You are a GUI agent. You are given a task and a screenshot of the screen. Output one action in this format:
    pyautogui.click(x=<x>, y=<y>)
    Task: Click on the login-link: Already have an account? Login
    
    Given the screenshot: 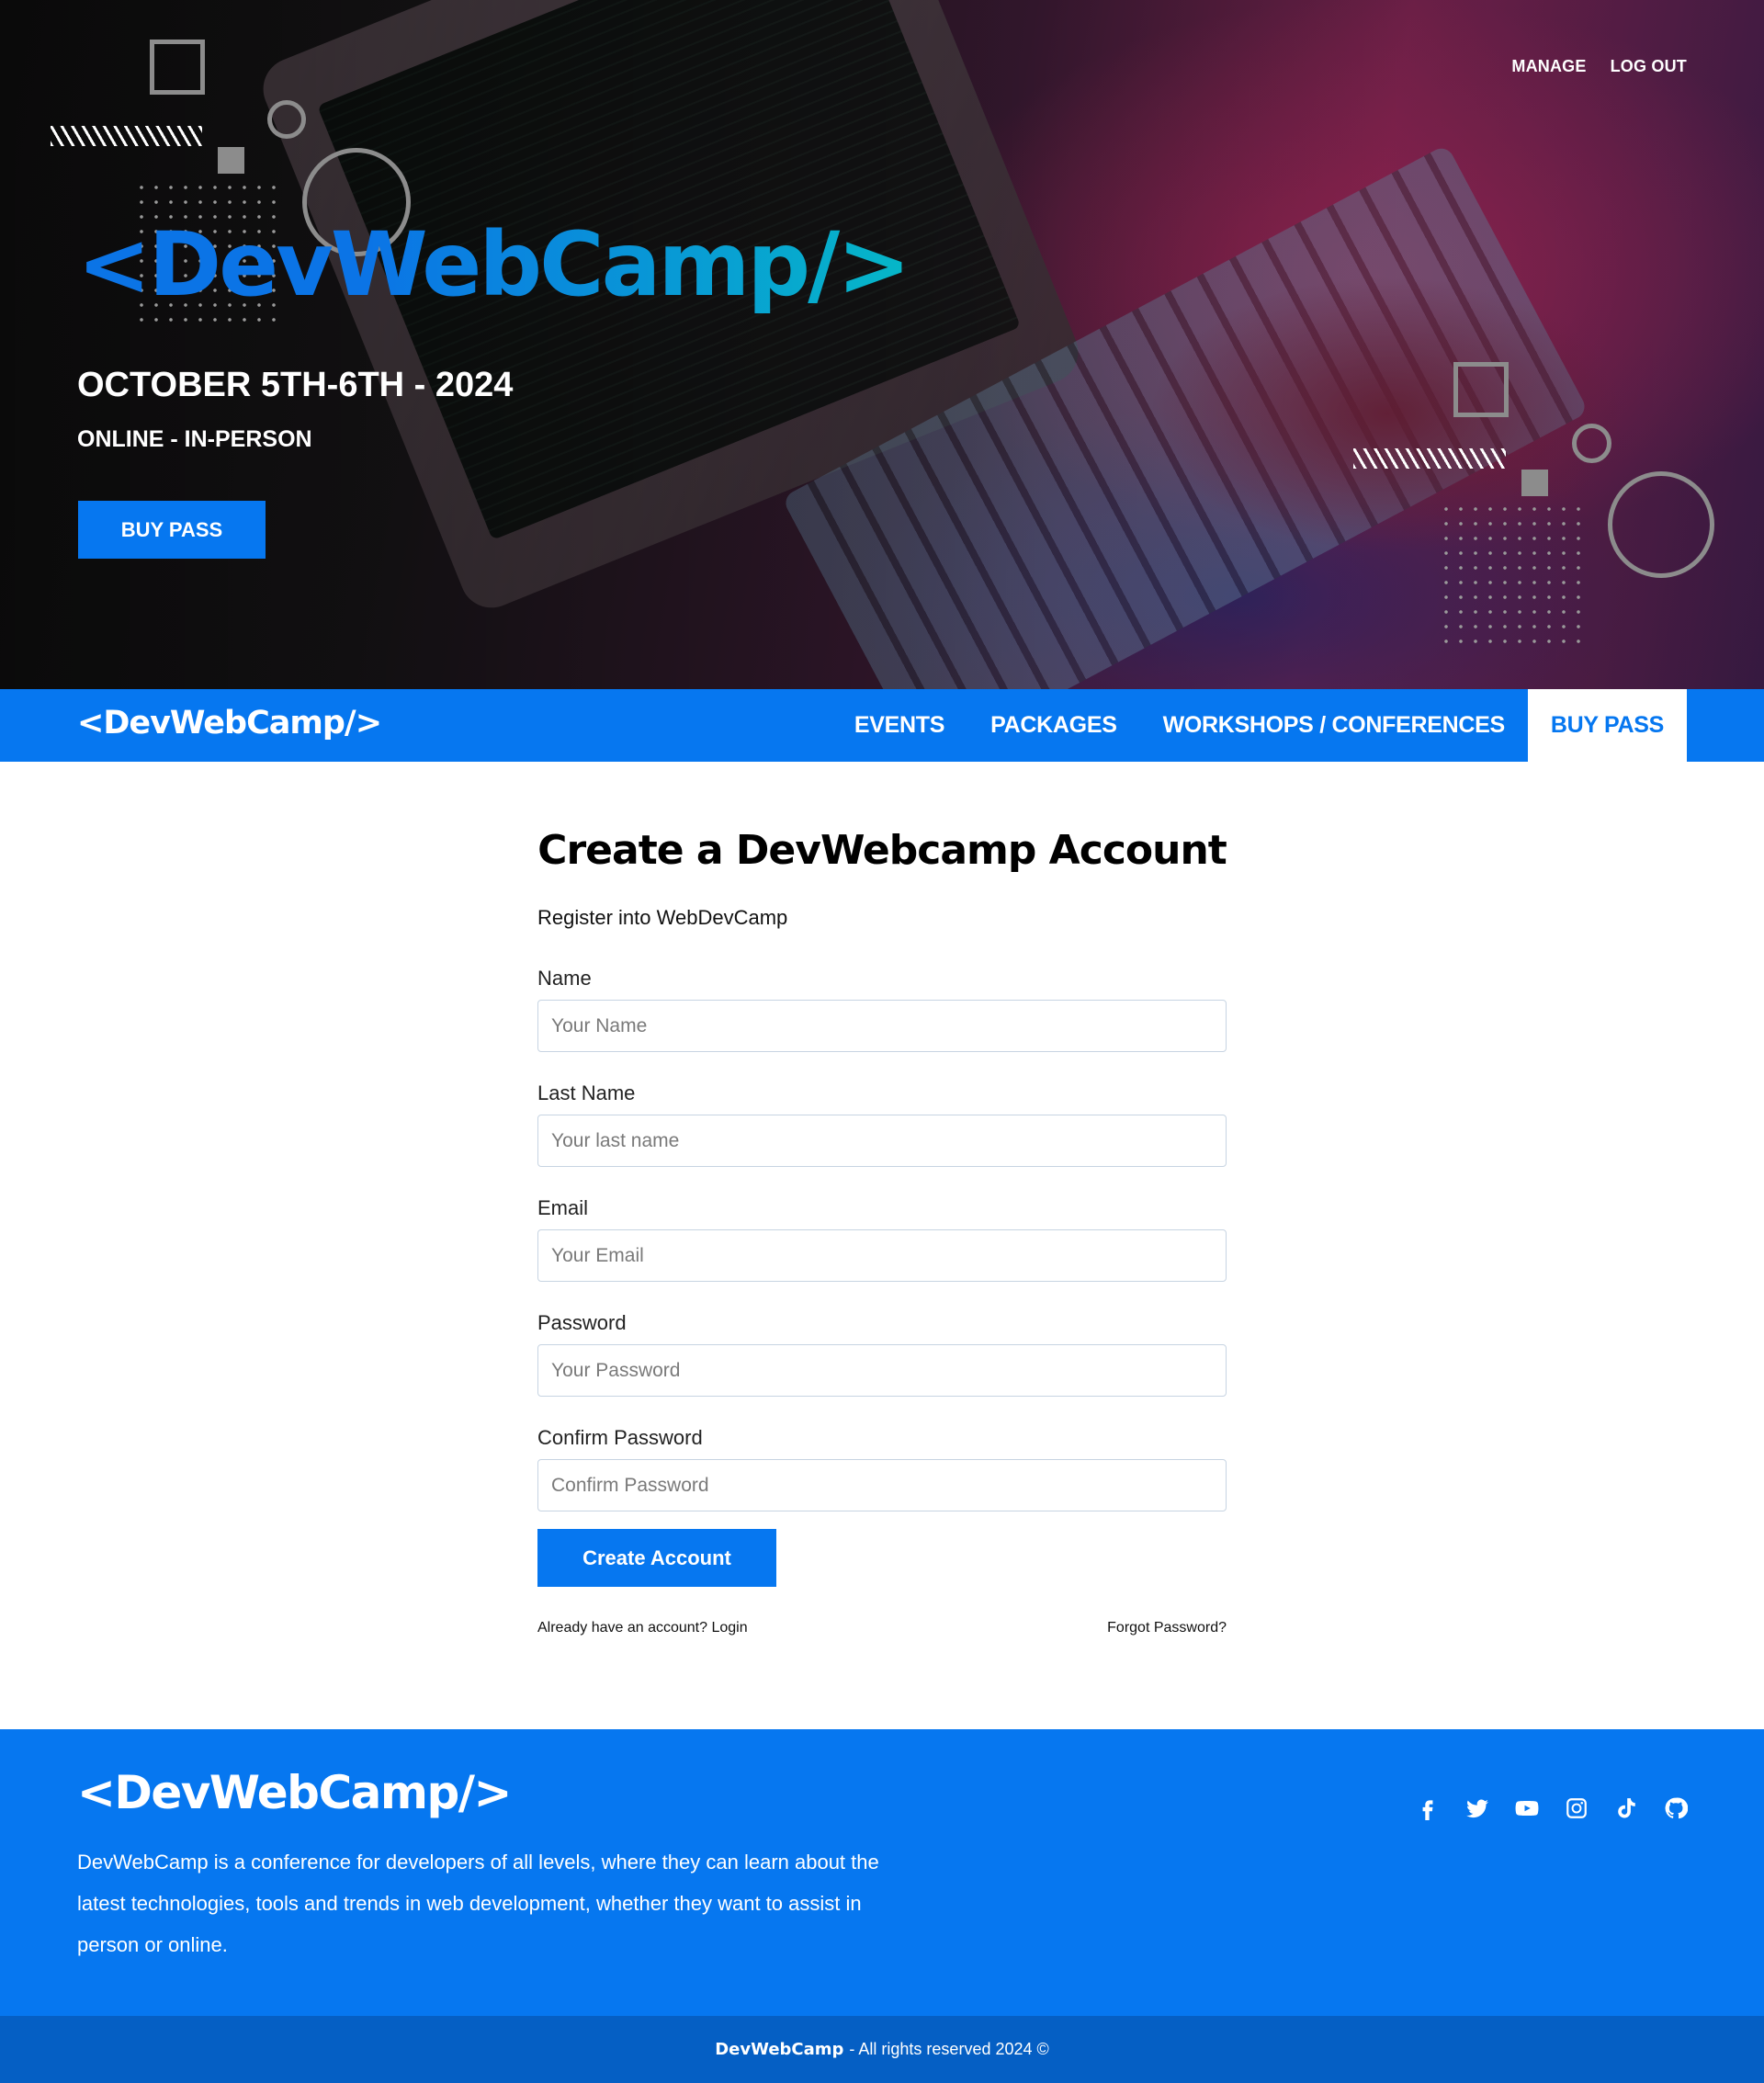 What is the action you would take?
    pyautogui.click(x=642, y=1628)
    